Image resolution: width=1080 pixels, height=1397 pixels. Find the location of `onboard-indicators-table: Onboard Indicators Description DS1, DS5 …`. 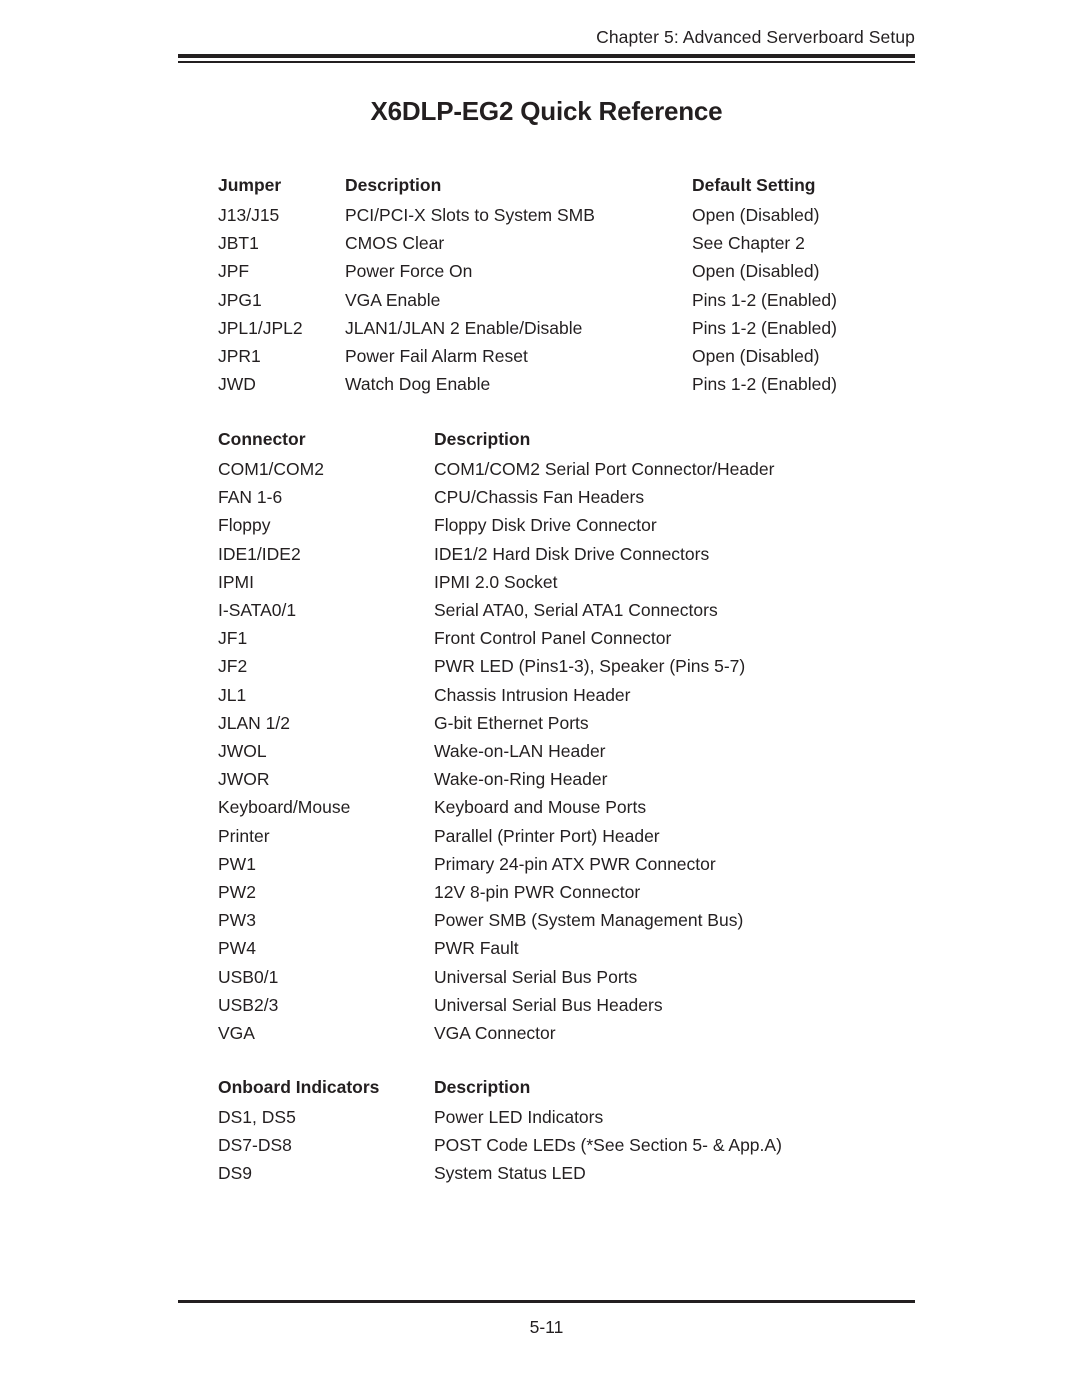

onboard-indicators-table: Onboard Indicators Description DS1, DS5 … is located at coordinates (556, 1130).